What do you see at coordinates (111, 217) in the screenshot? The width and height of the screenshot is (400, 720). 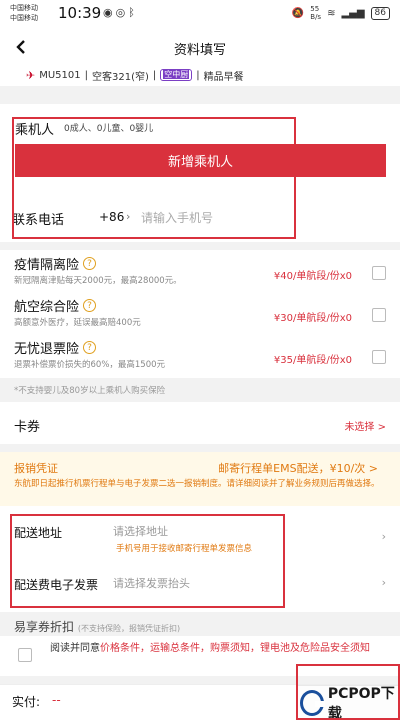 I see `country-code: +86` at bounding box center [111, 217].